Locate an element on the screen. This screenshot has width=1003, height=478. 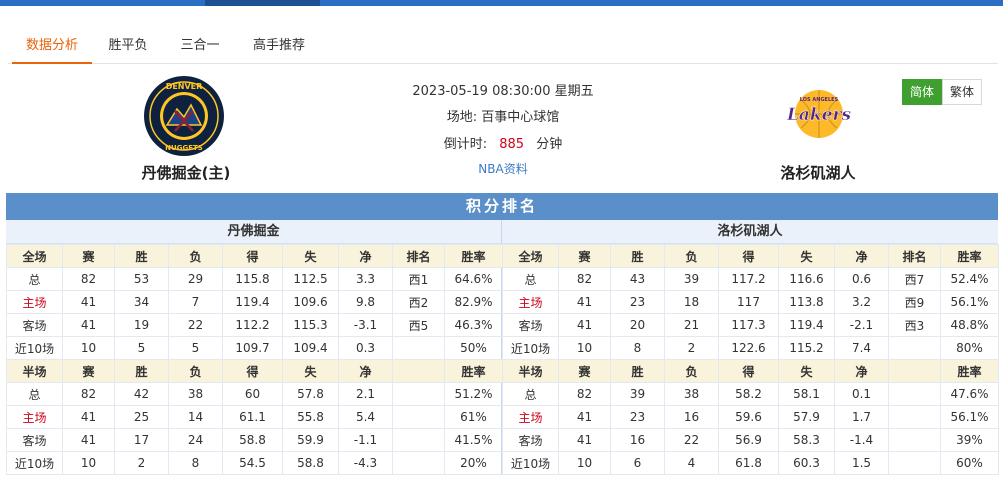
table-row: 近10场 10 5 5 109.7 109.4 0.3 50% is located at coordinates (254, 348).